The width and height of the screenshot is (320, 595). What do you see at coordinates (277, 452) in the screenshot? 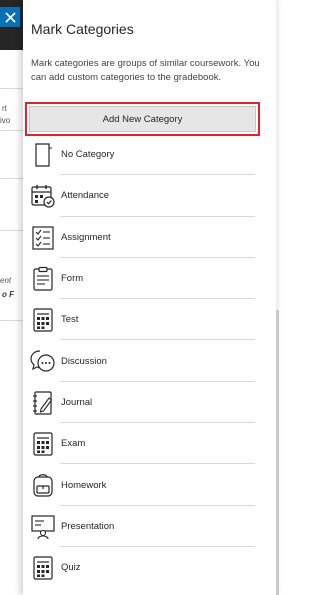
I see `scrollbar-thumb` at bounding box center [277, 452].